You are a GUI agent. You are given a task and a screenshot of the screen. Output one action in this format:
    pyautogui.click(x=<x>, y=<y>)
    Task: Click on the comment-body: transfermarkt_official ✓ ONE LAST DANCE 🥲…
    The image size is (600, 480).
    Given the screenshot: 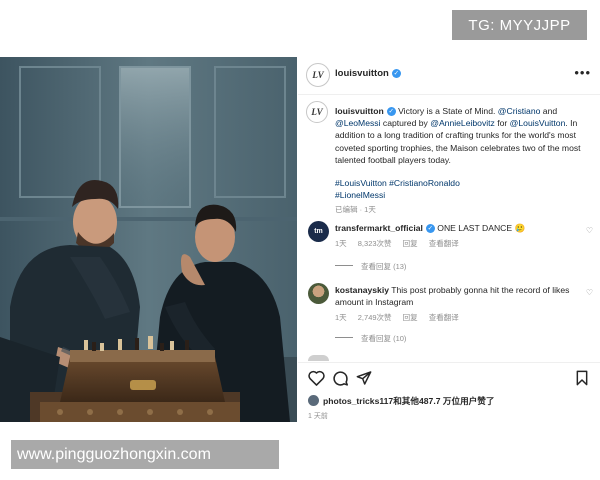 What is the action you would take?
    pyautogui.click(x=457, y=236)
    